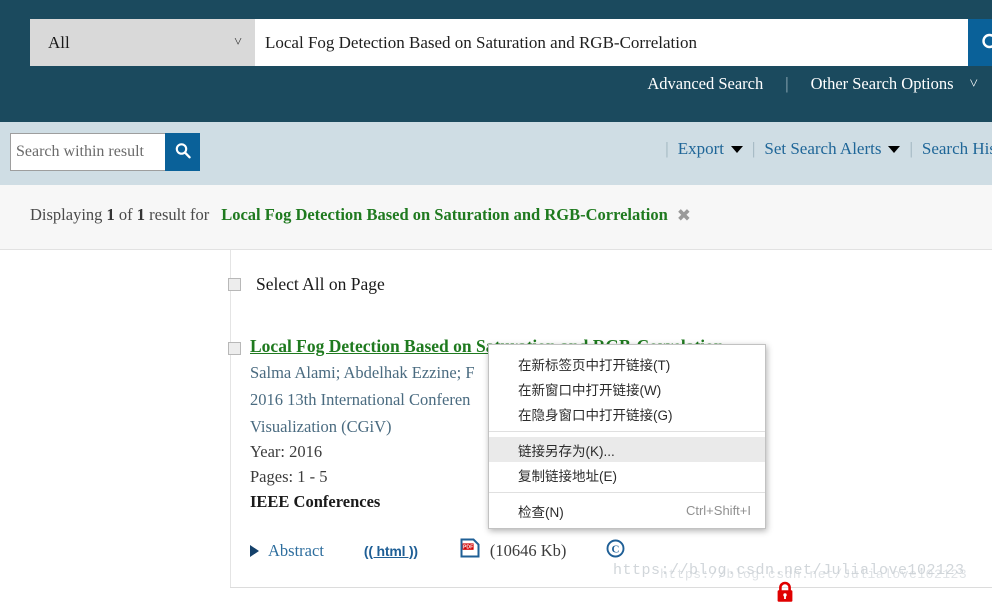  I want to click on select-all-label: Select All on Page, so click(320, 284).